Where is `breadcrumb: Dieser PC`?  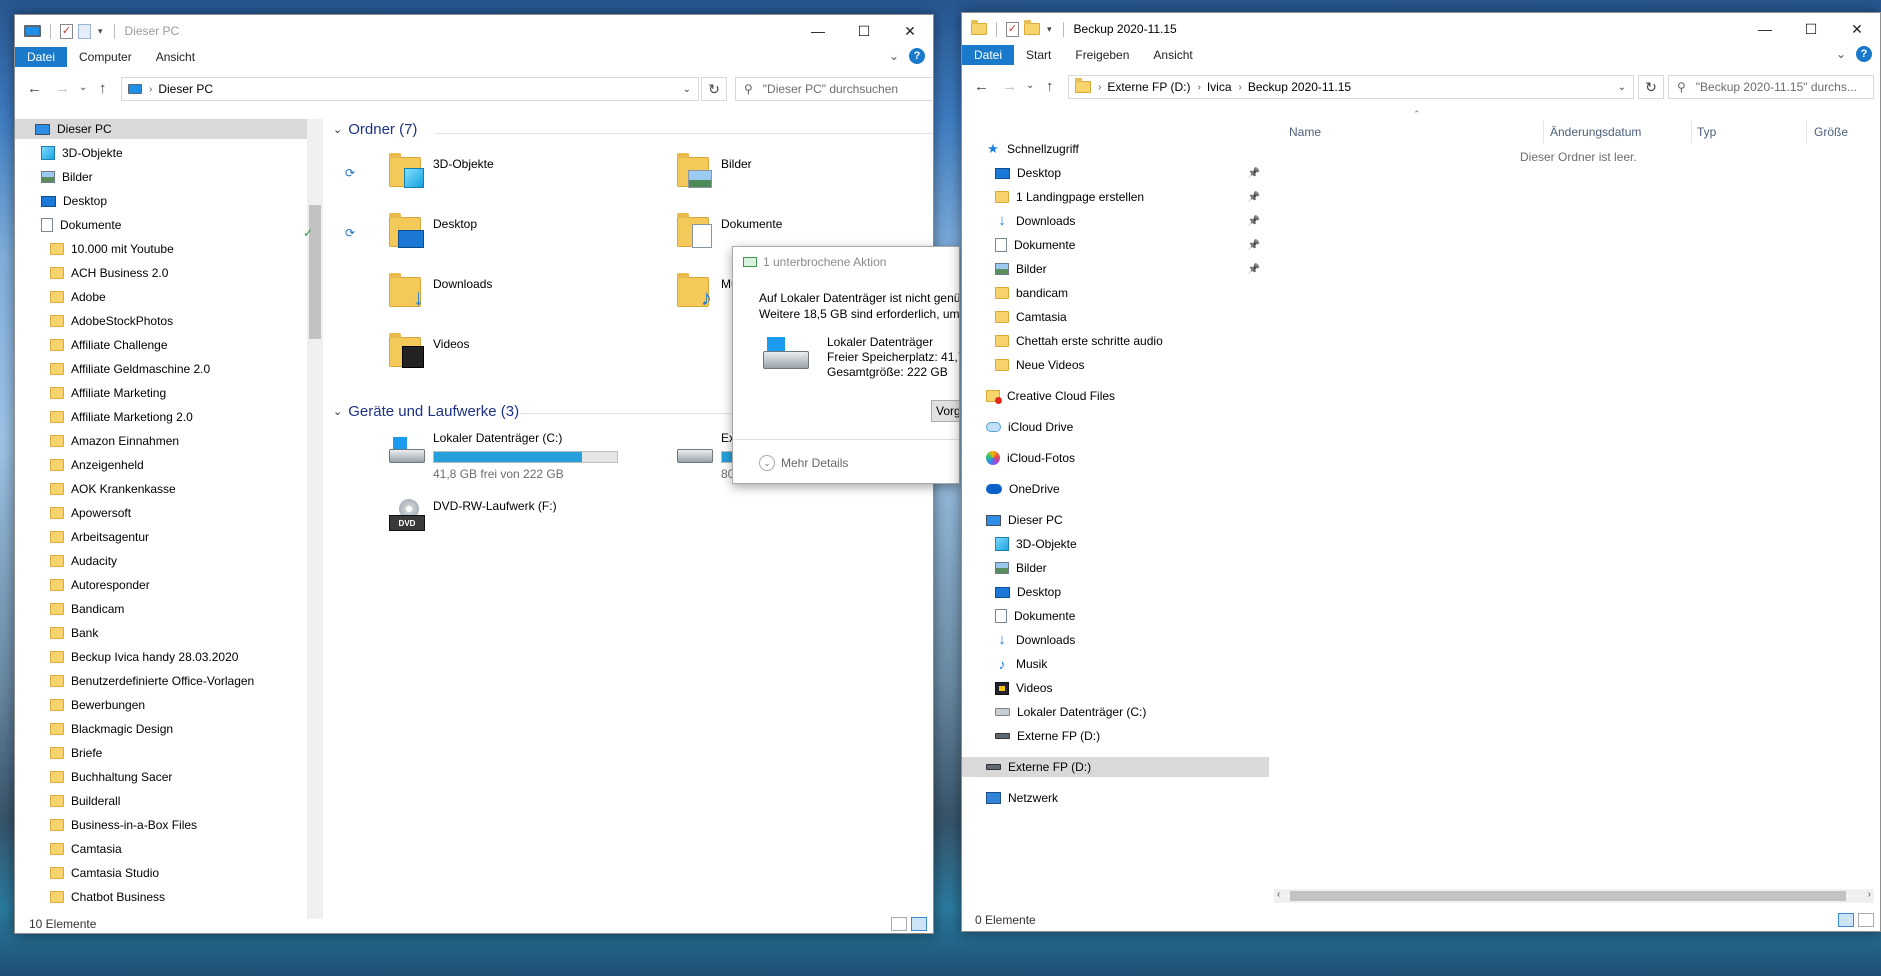
breadcrumb: Dieser PC is located at coordinates (185, 89).